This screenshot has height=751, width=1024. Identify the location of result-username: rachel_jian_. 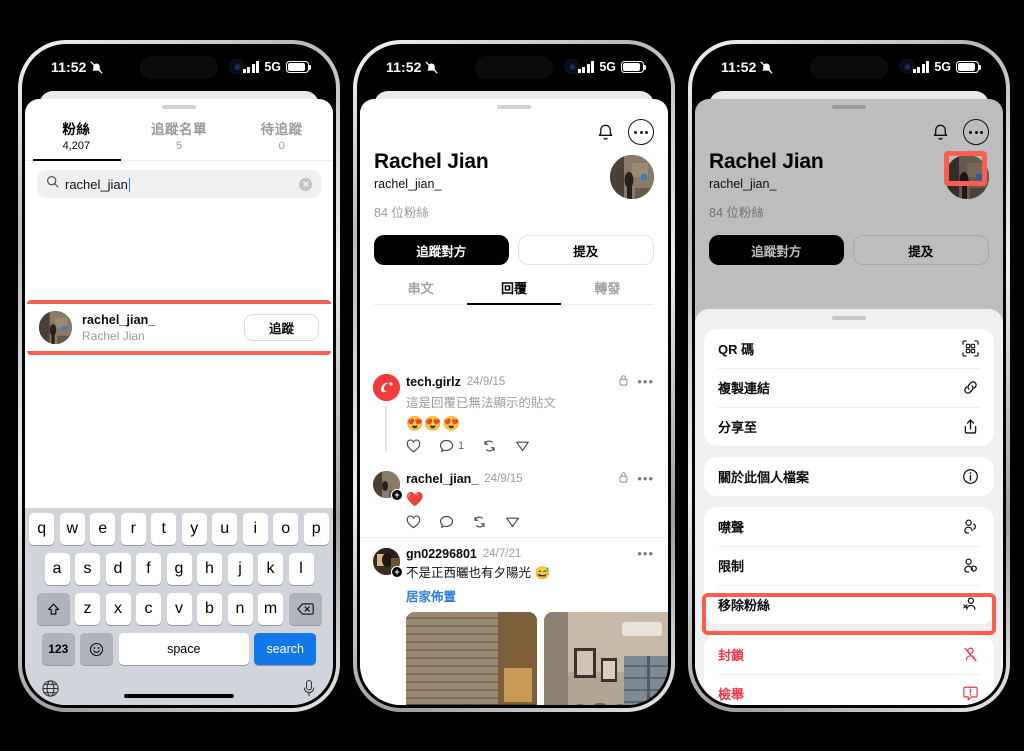
(119, 319).